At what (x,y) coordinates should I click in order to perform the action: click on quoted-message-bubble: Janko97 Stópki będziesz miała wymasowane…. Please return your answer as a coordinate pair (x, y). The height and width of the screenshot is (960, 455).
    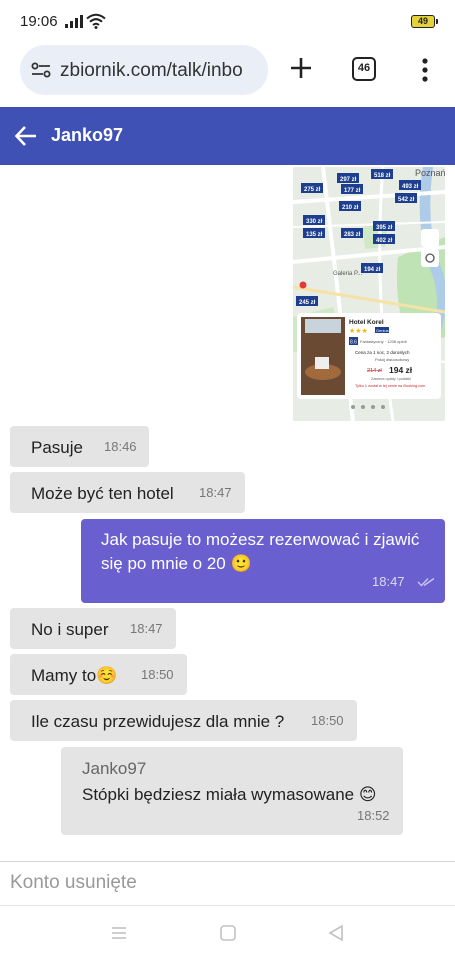
    Looking at the image, I should click on (232, 791).